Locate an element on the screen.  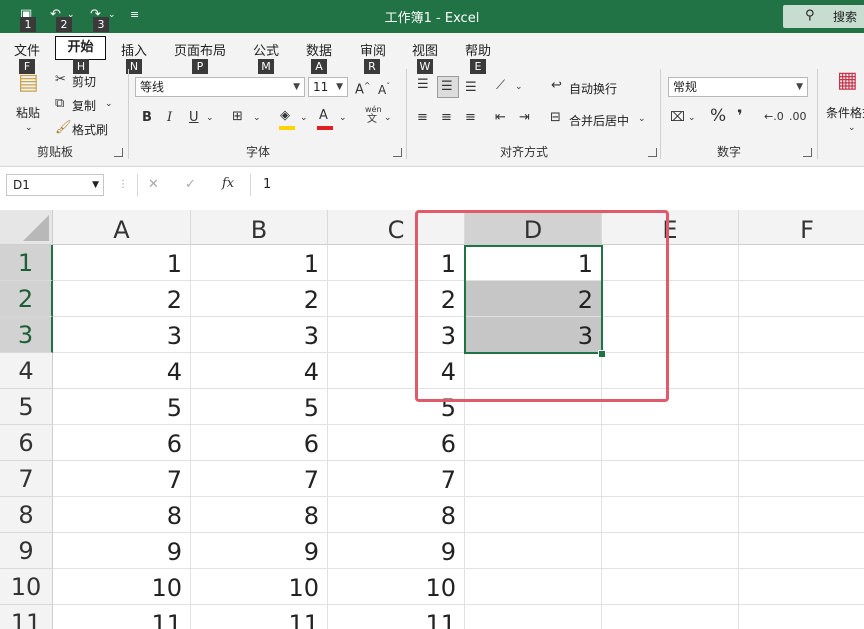
cell-a6: 6 is located at coordinates (122, 443).